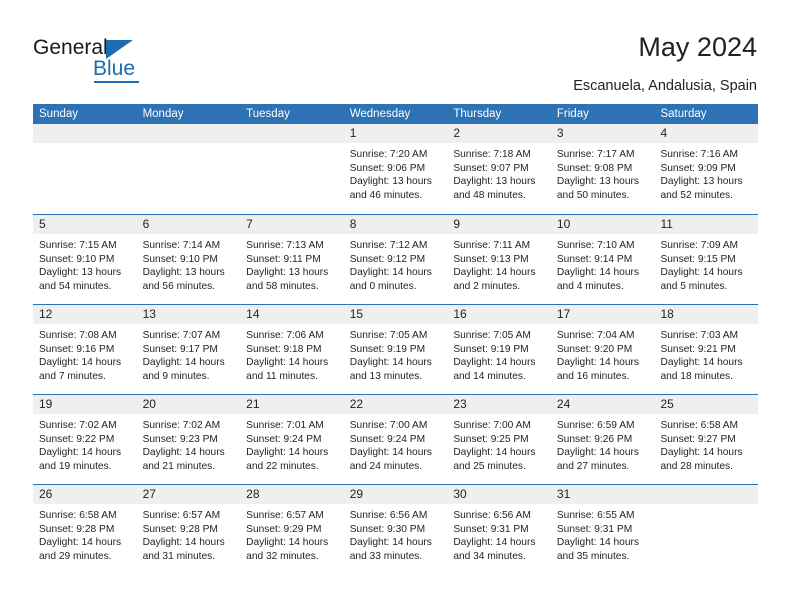  What do you see at coordinates (284, 349) in the screenshot?
I see `day-detail-line: Sunset: 9:18 PM` at bounding box center [284, 349].